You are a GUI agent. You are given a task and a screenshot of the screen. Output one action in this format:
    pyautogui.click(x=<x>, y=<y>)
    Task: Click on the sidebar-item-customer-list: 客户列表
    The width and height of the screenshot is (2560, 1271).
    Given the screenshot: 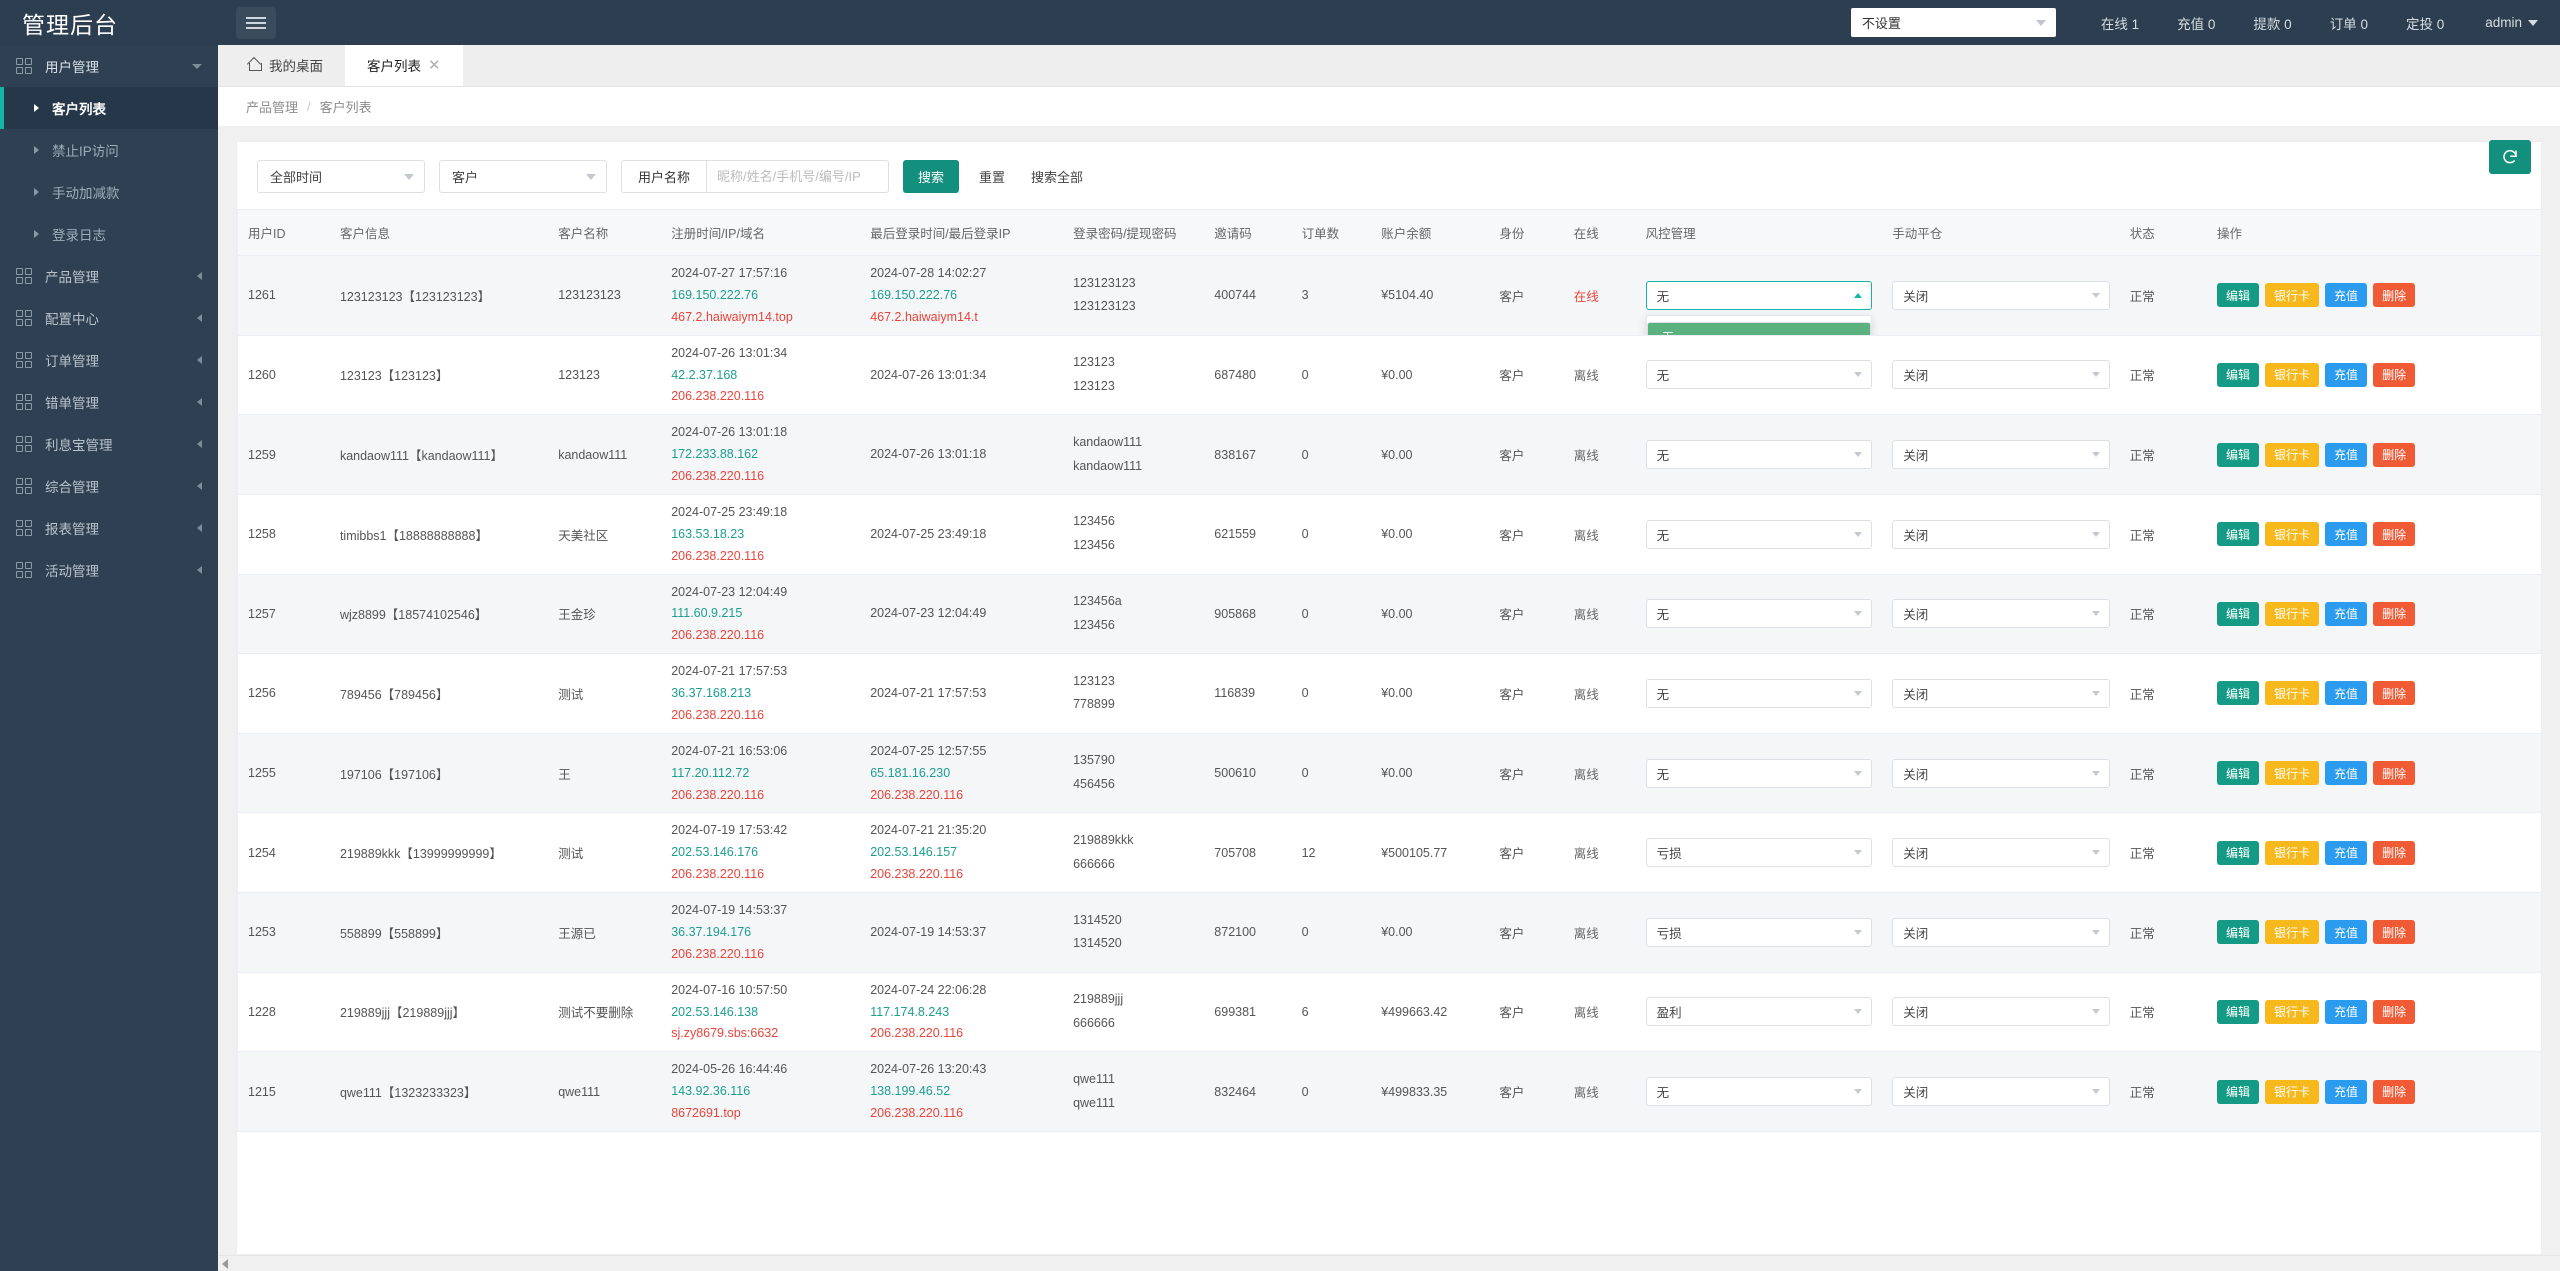 What is the action you would take?
    pyautogui.click(x=109, y=108)
    